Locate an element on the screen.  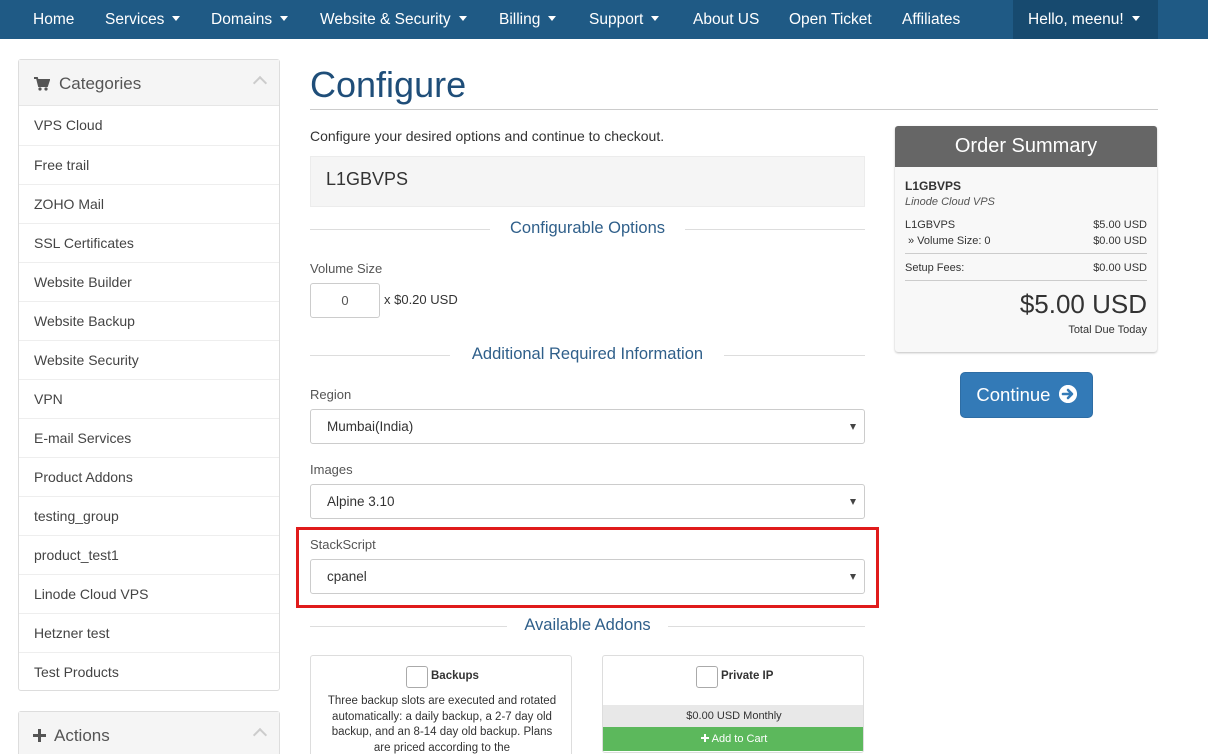
categories-title: Categories is located at coordinates (100, 83).